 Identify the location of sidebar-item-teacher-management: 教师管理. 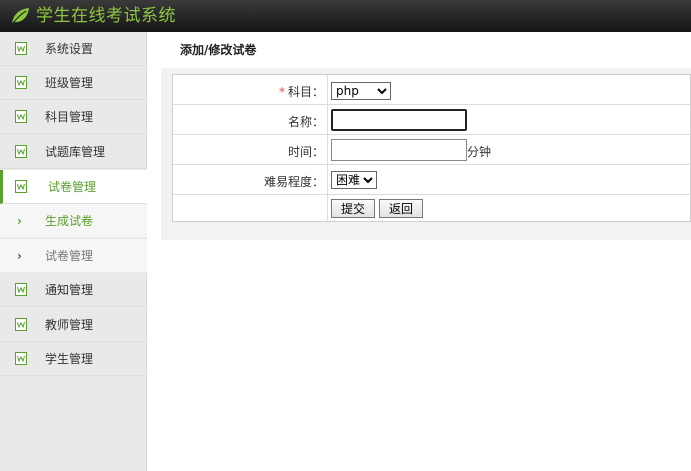
(73, 325).